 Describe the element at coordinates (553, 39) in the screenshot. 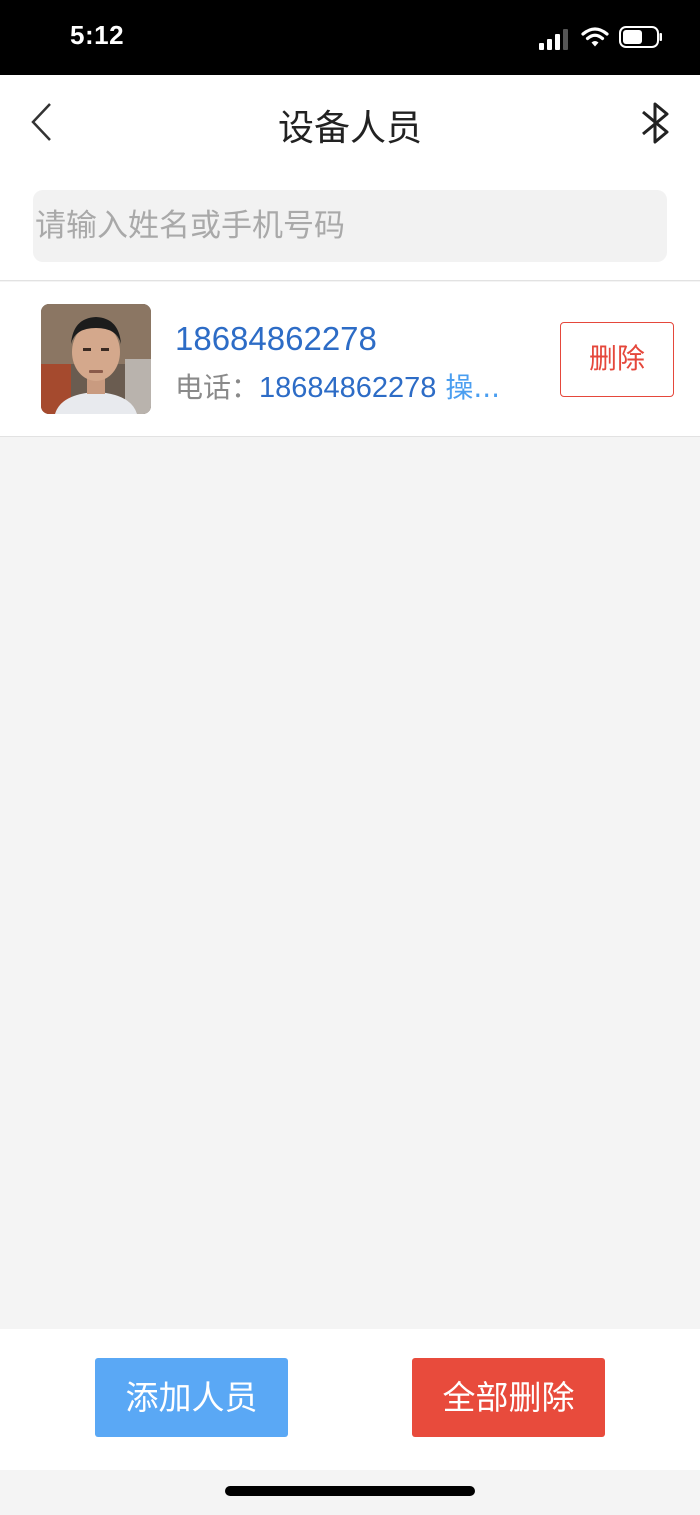

I see `signal-icon` at that location.